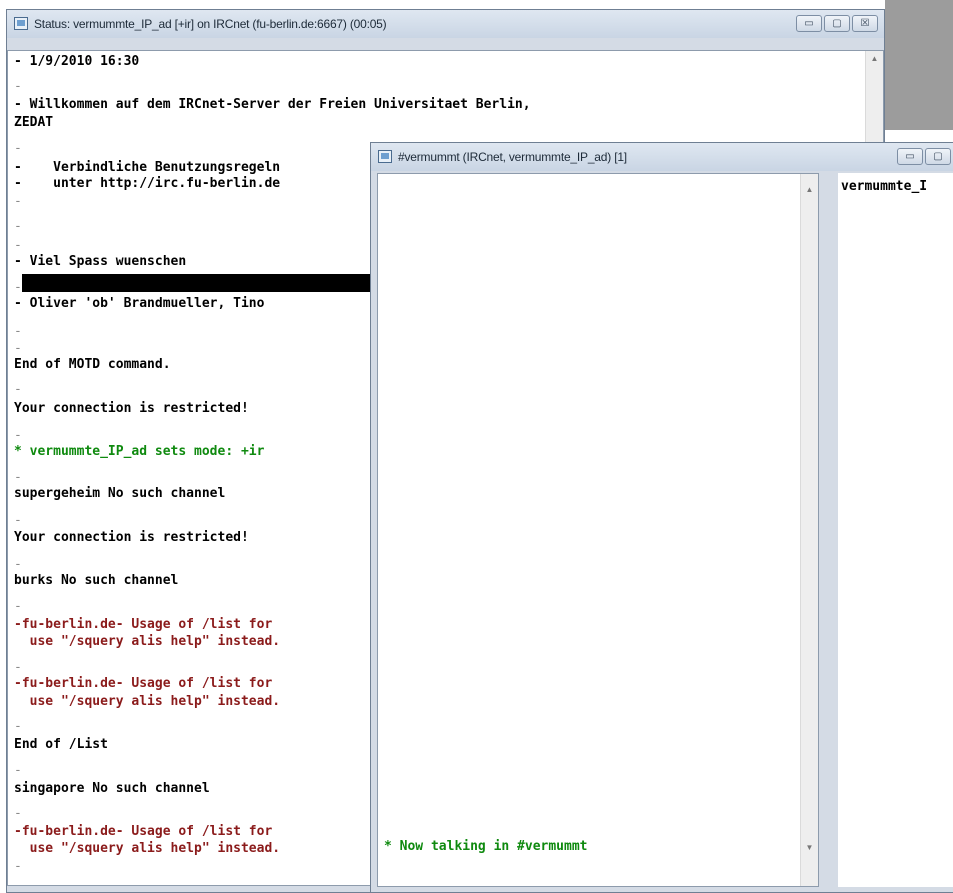 This screenshot has width=953, height=893. Describe the element at coordinates (385, 156) in the screenshot. I see `channel-window-icon` at that location.